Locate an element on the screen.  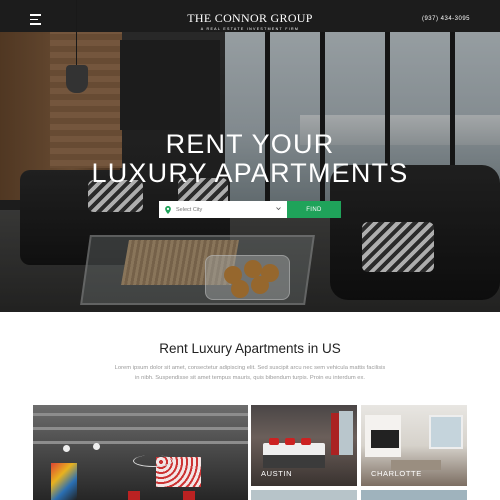
phone-number: (937) 434-3095 is located at coordinates (446, 19).